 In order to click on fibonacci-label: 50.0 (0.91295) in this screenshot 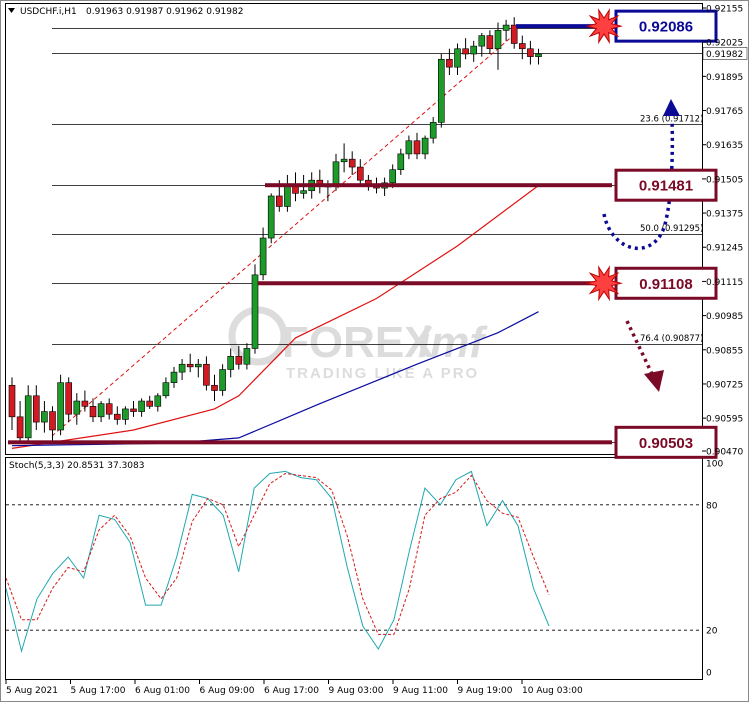, I will do `click(671, 229)`.